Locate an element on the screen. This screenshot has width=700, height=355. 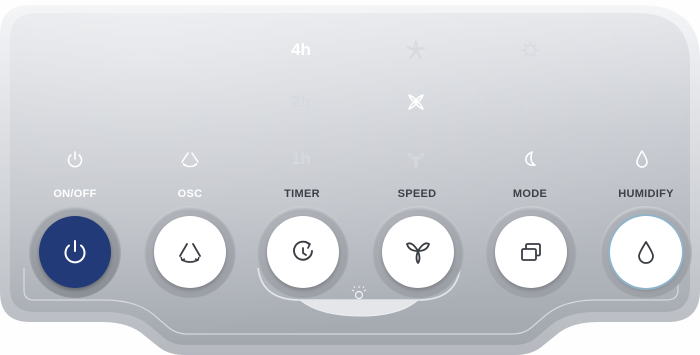
layers-icon is located at coordinates (531, 252).